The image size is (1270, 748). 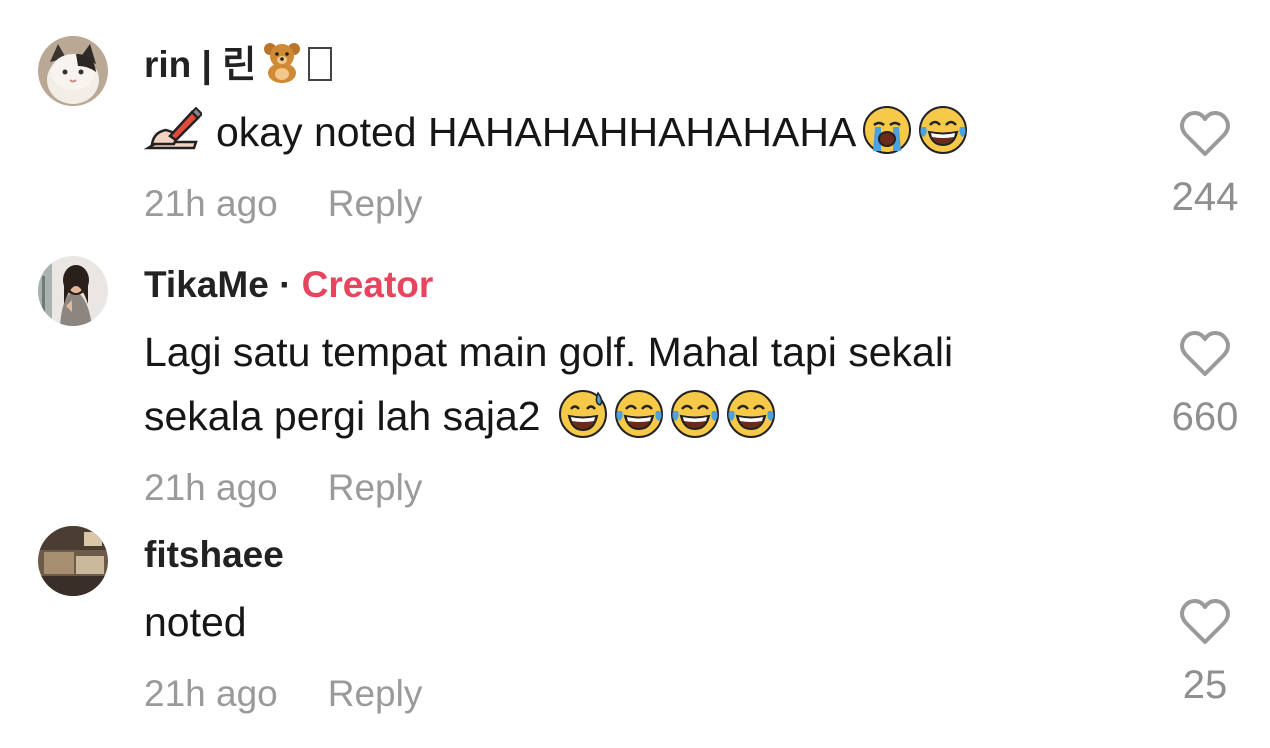 I want to click on comment-text-line: sekala pergi lah saja2, so click(x=624, y=416).